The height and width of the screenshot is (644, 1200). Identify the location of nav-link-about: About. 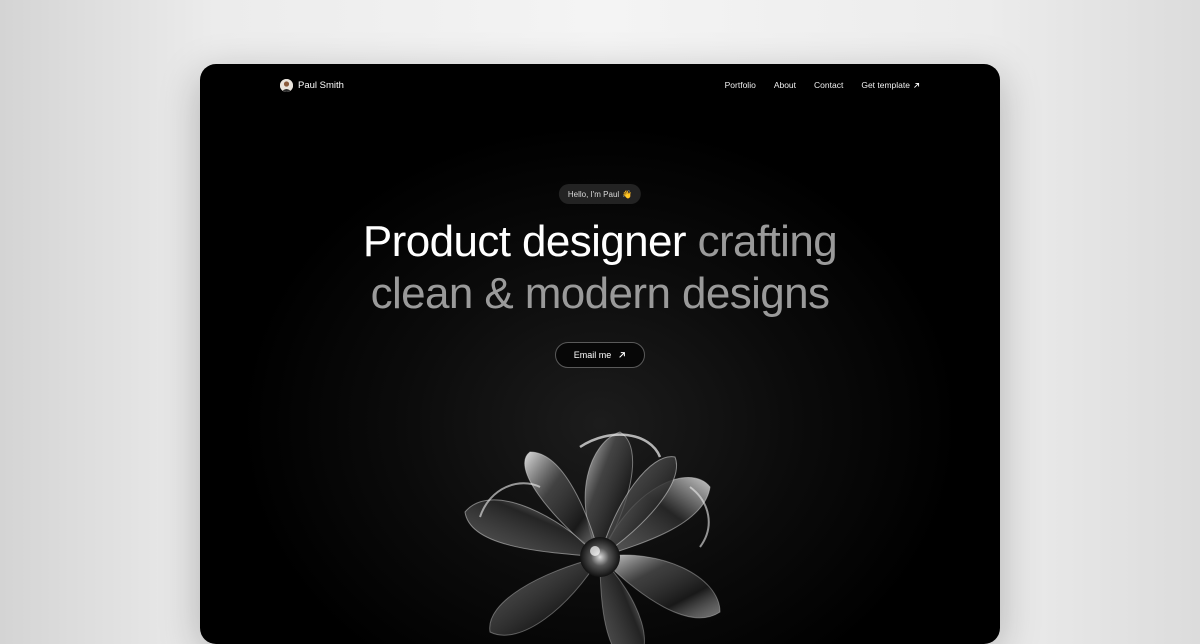
(785, 85).